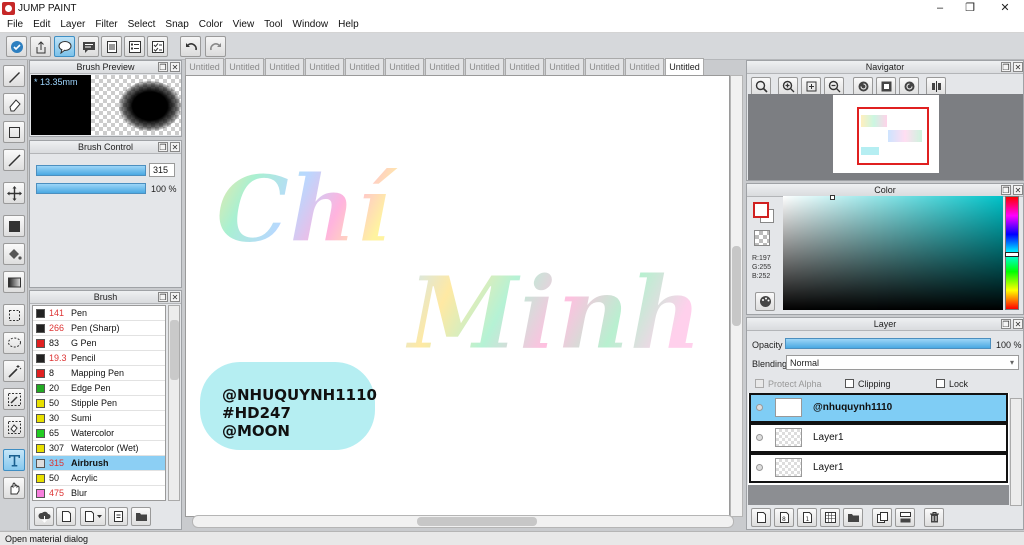  What do you see at coordinates (882, 517) in the screenshot?
I see `duplicate-layer-button` at bounding box center [882, 517].